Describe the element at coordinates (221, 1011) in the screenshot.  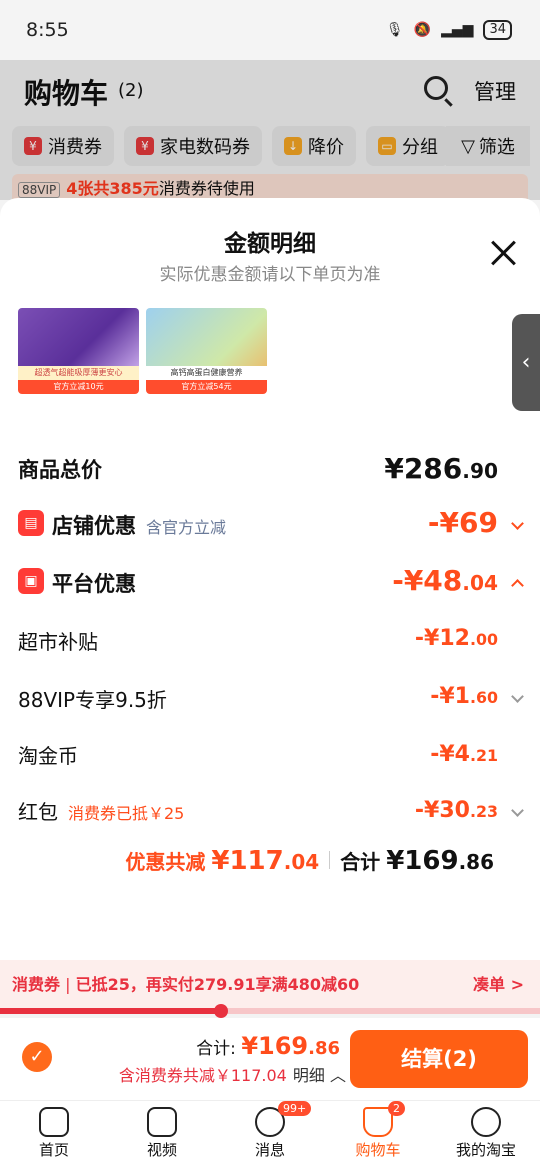
I see `progress-knob` at that location.